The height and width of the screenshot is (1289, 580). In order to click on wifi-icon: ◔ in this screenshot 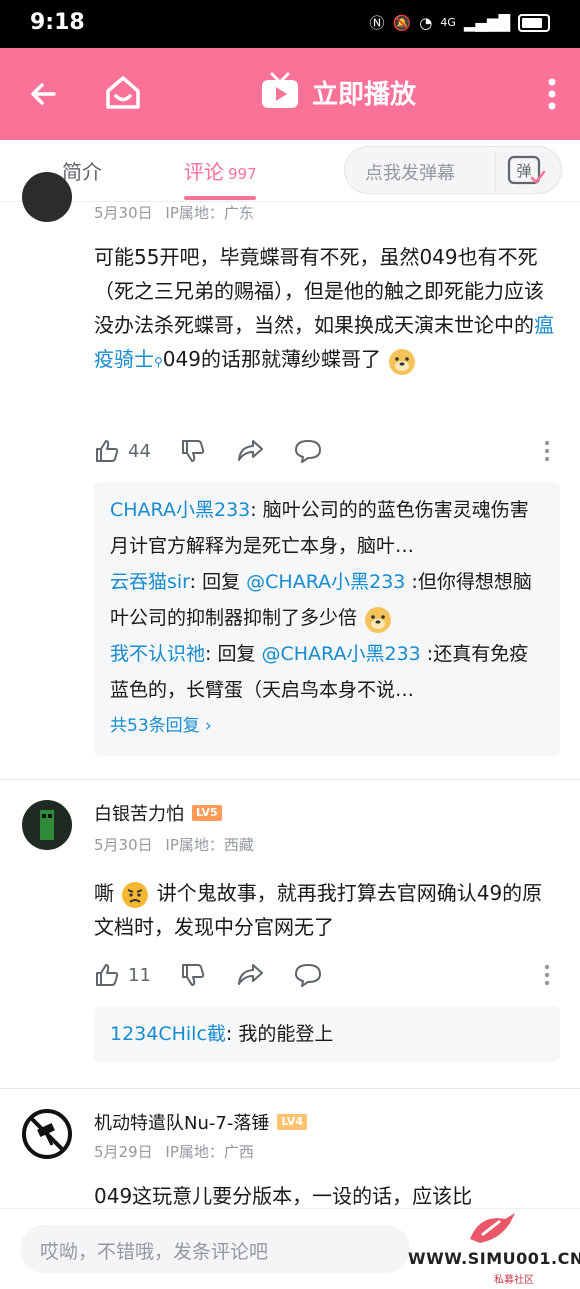, I will do `click(426, 22)`.